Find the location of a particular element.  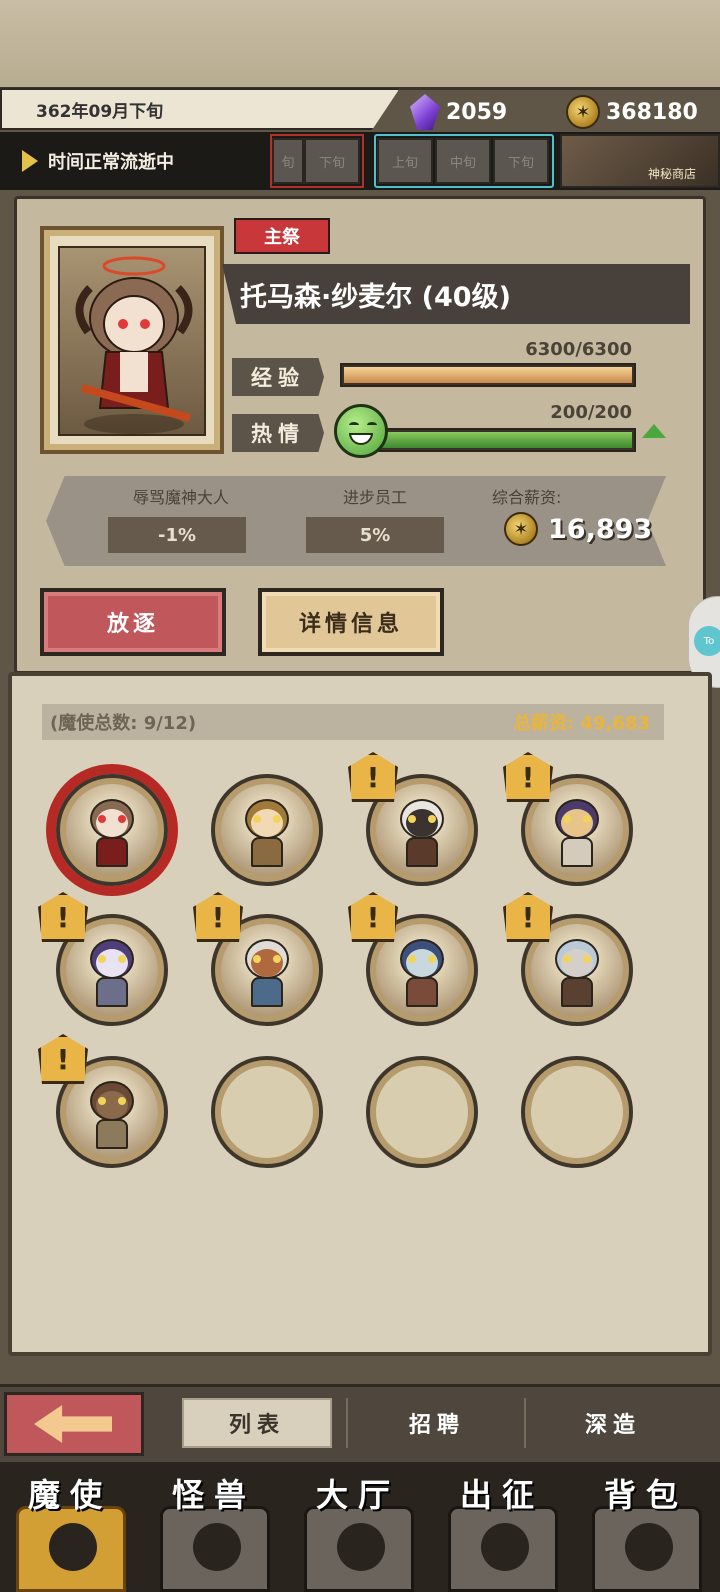

passion-progress-fill is located at coordinates (502, 440).